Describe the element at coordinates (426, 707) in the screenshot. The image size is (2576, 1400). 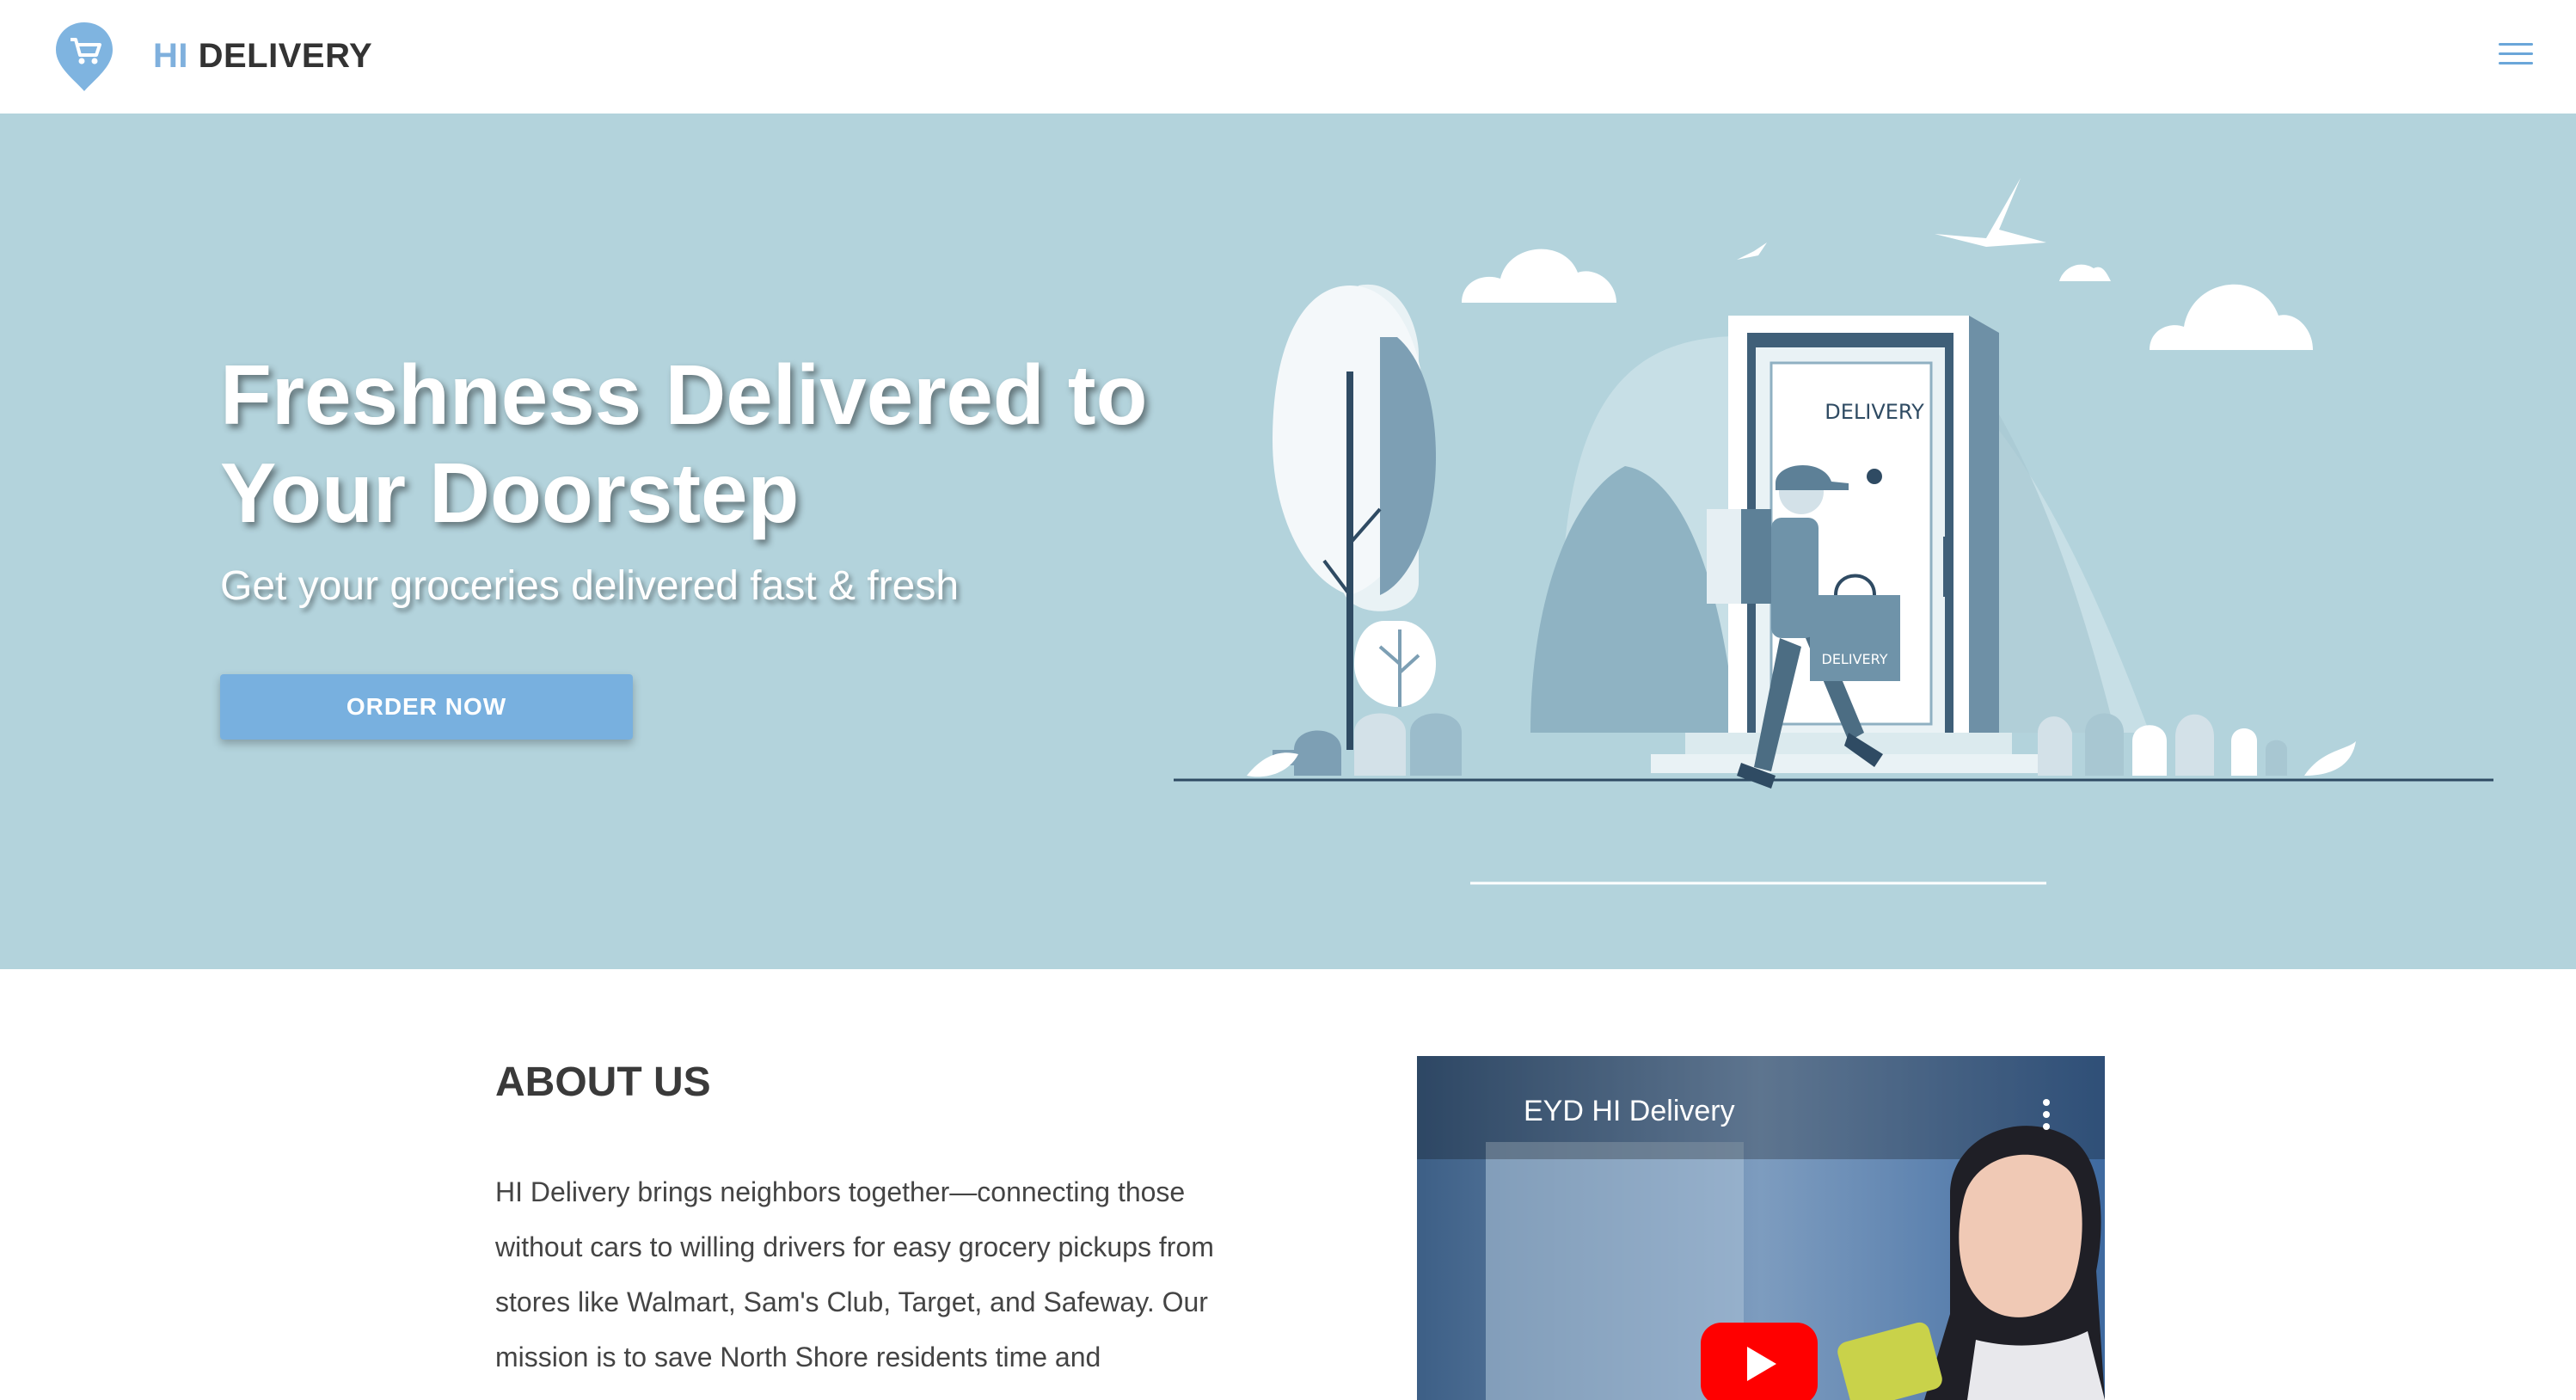
I see `order-now-button: ORDER NOW` at that location.